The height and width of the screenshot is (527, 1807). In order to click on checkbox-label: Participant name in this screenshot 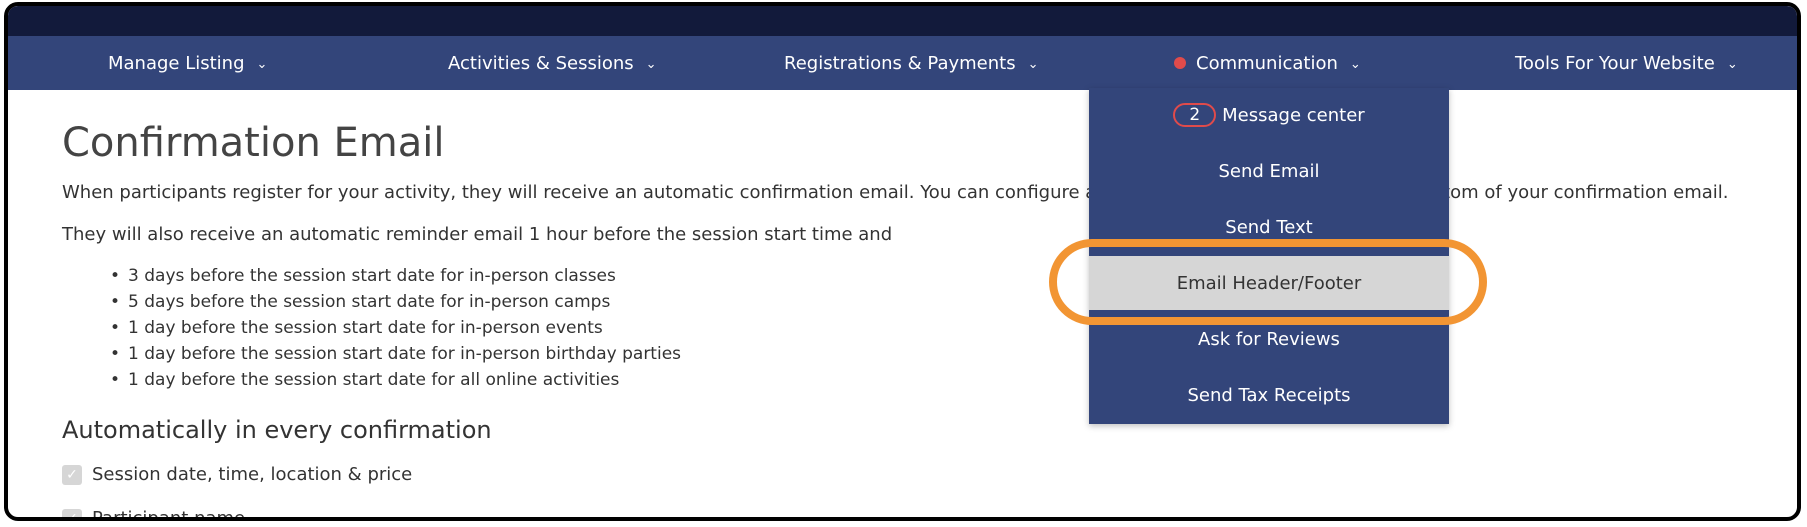, I will do `click(169, 514)`.